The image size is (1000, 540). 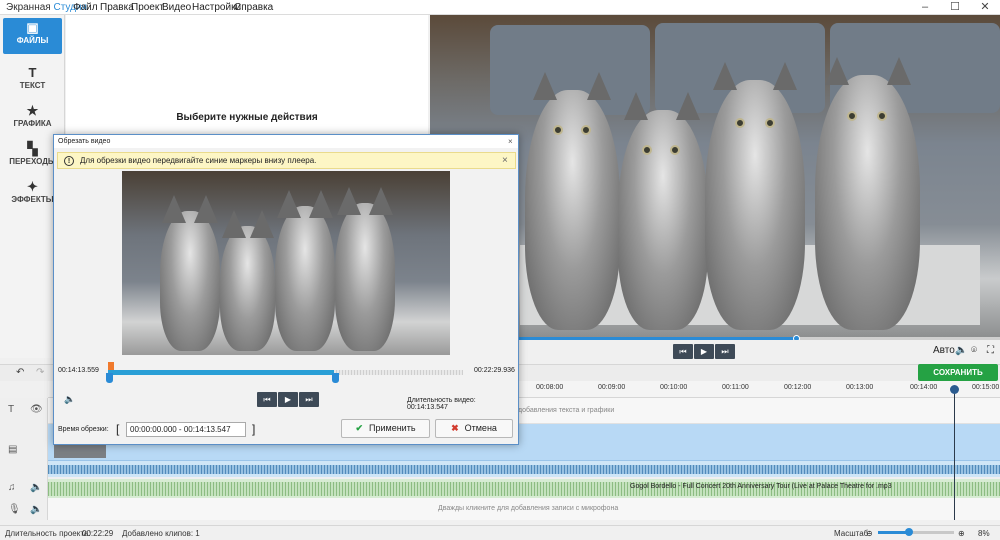 What do you see at coordinates (944, 350) in the screenshot?
I see `auto-label: Авто` at bounding box center [944, 350].